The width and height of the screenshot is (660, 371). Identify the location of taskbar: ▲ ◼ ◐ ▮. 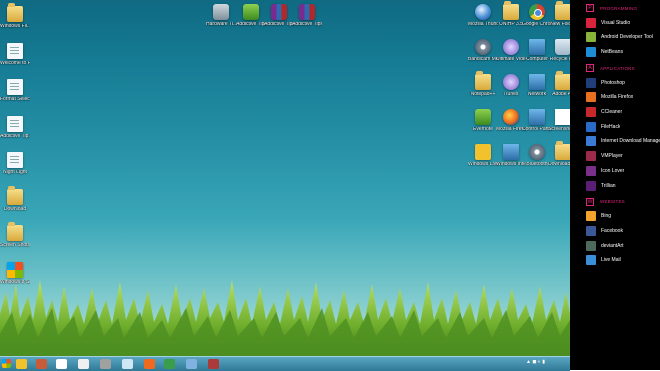
(285, 363).